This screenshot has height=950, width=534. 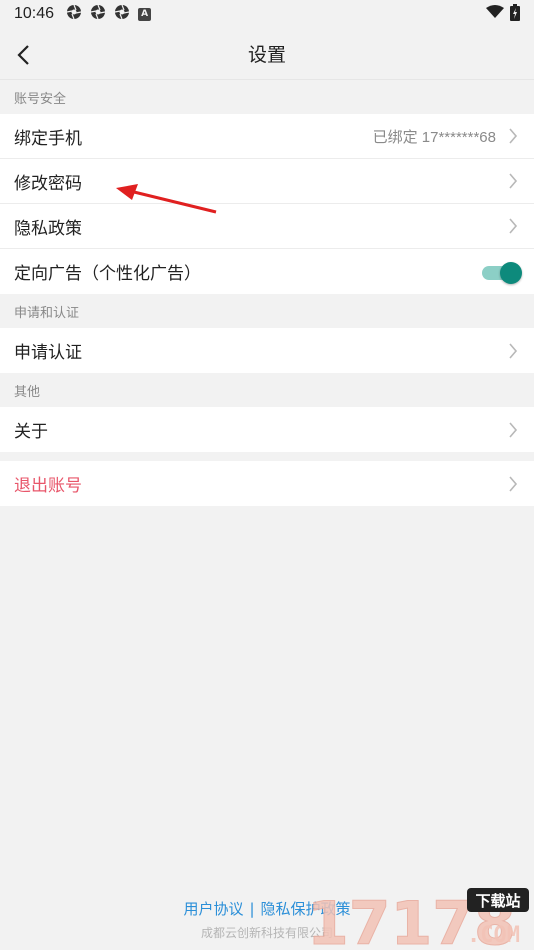 What do you see at coordinates (267, 350) in the screenshot?
I see `apply-certification-row: 申请认证` at bounding box center [267, 350].